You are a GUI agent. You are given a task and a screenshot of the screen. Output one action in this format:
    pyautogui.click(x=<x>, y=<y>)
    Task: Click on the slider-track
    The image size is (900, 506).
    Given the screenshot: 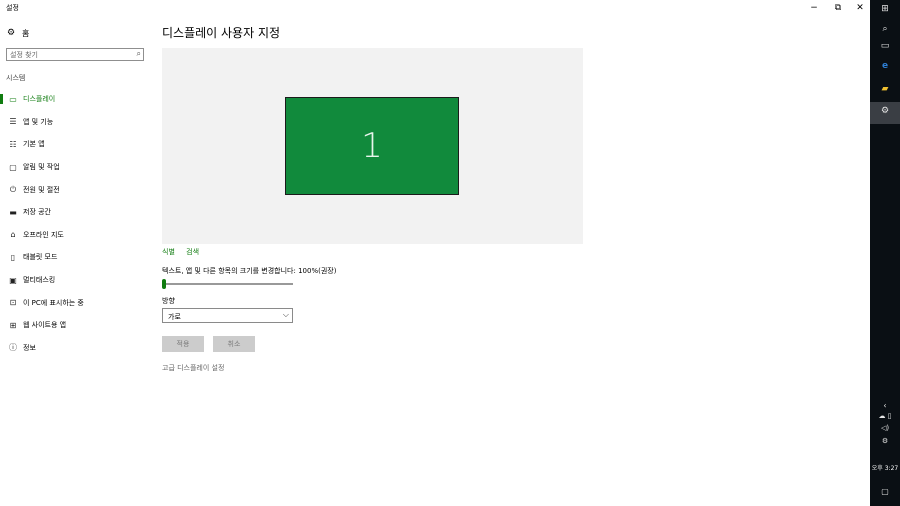 What is the action you would take?
    pyautogui.click(x=227, y=284)
    